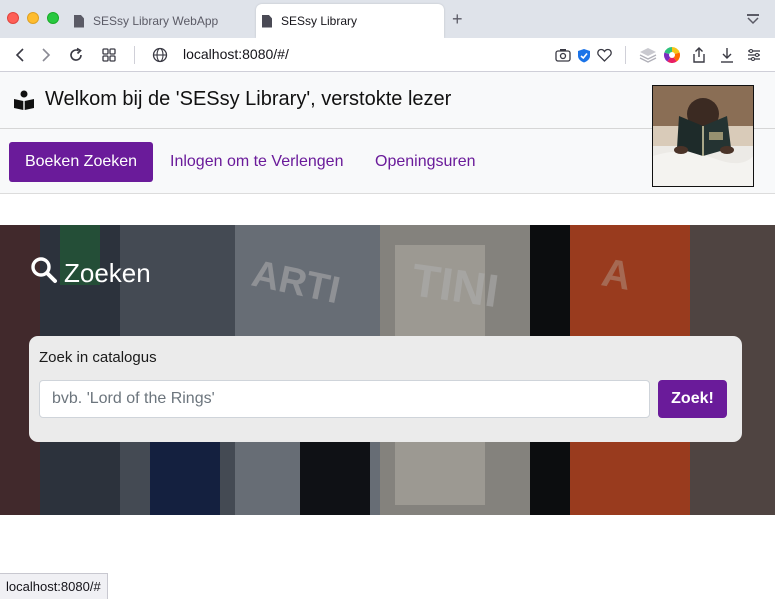  I want to click on reader-photo, so click(703, 136).